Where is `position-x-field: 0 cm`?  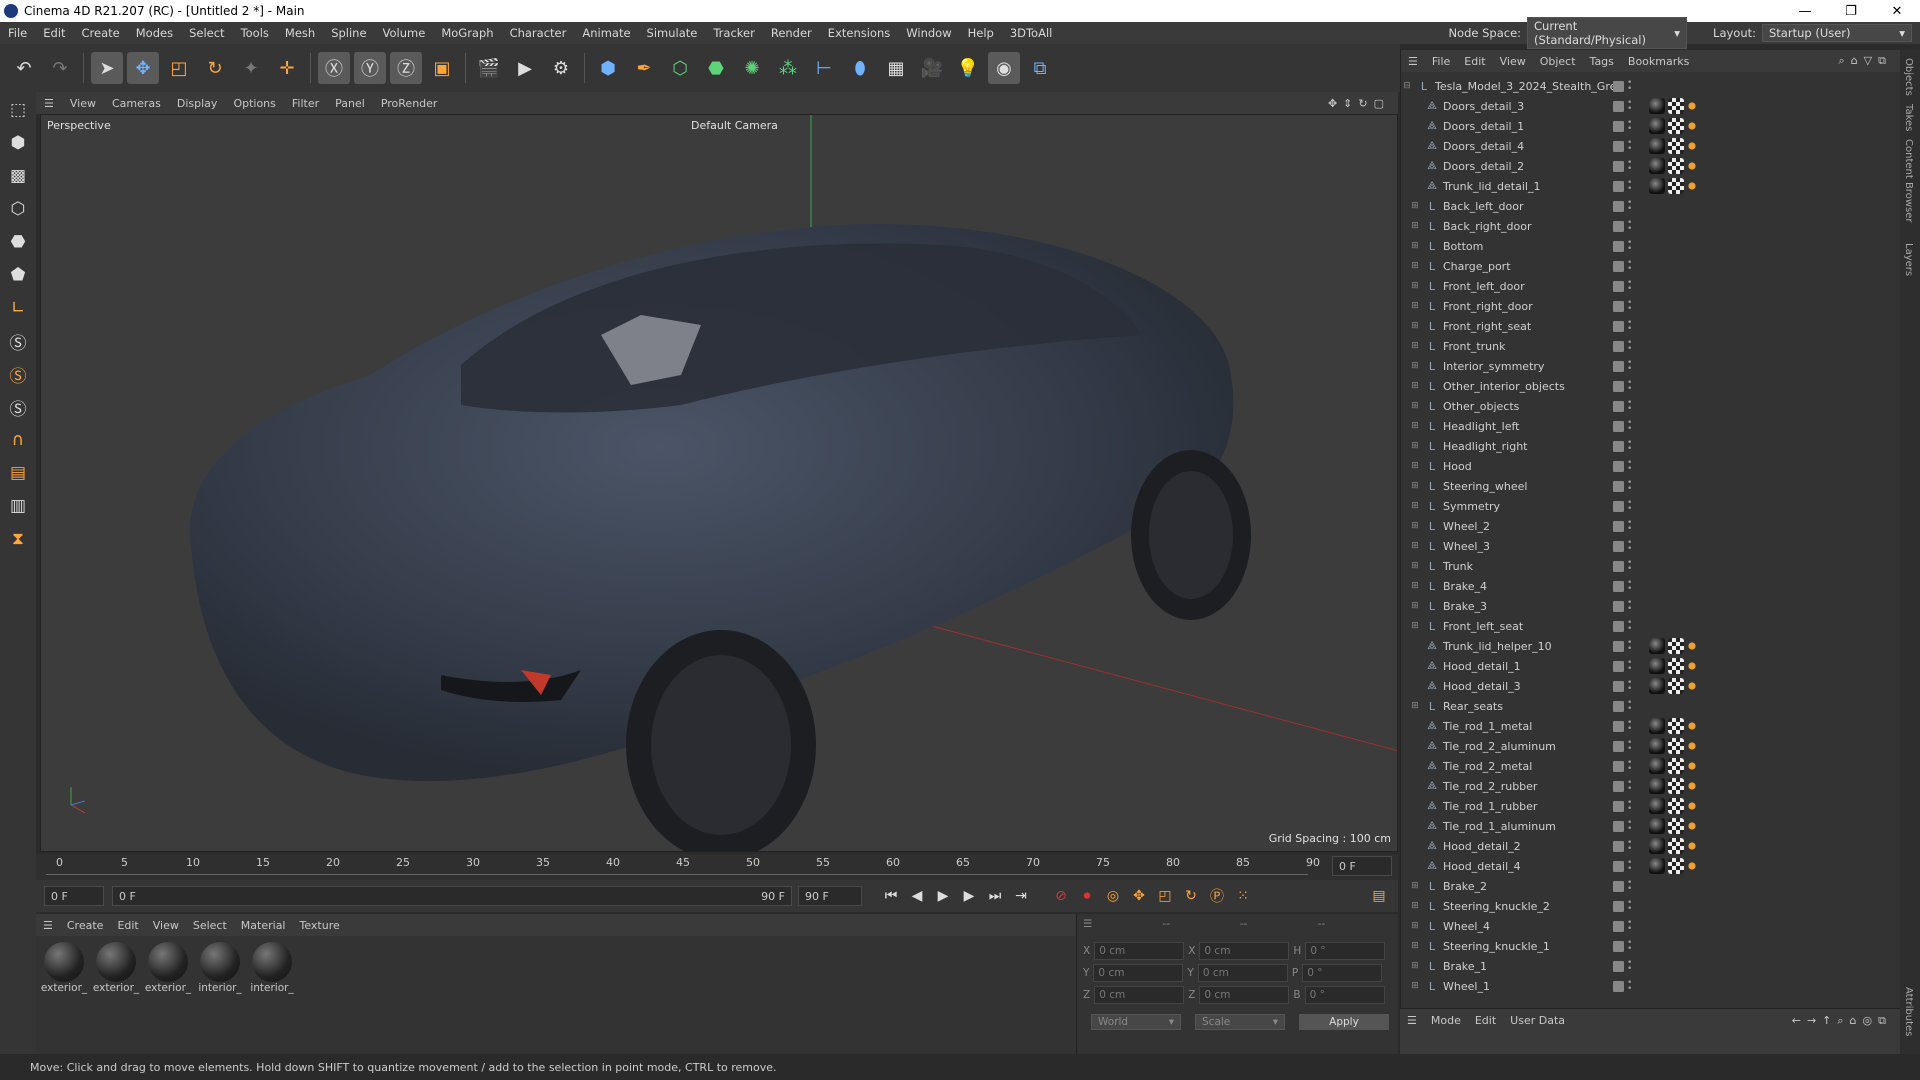 position-x-field: 0 cm is located at coordinates (1139, 951).